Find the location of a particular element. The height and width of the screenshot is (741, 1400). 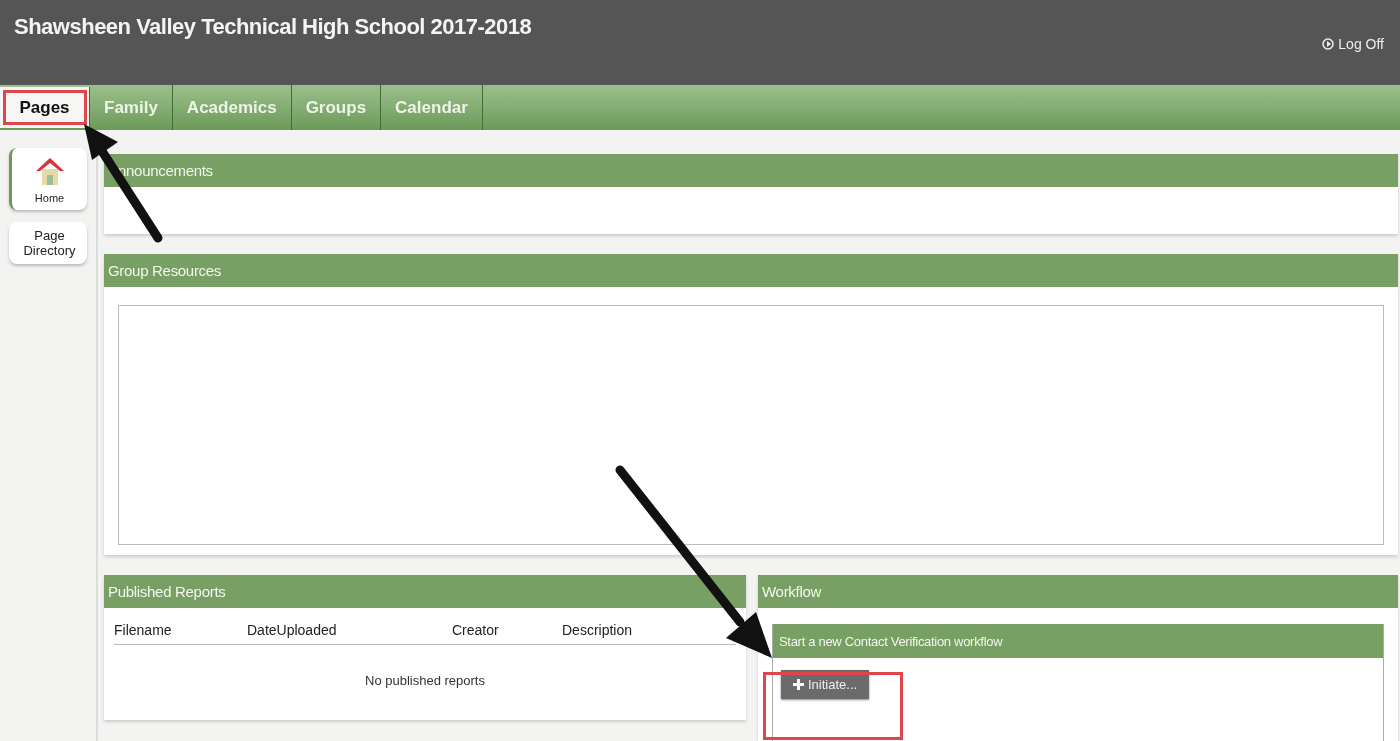

column-header: DateUploaded is located at coordinates (292, 630).